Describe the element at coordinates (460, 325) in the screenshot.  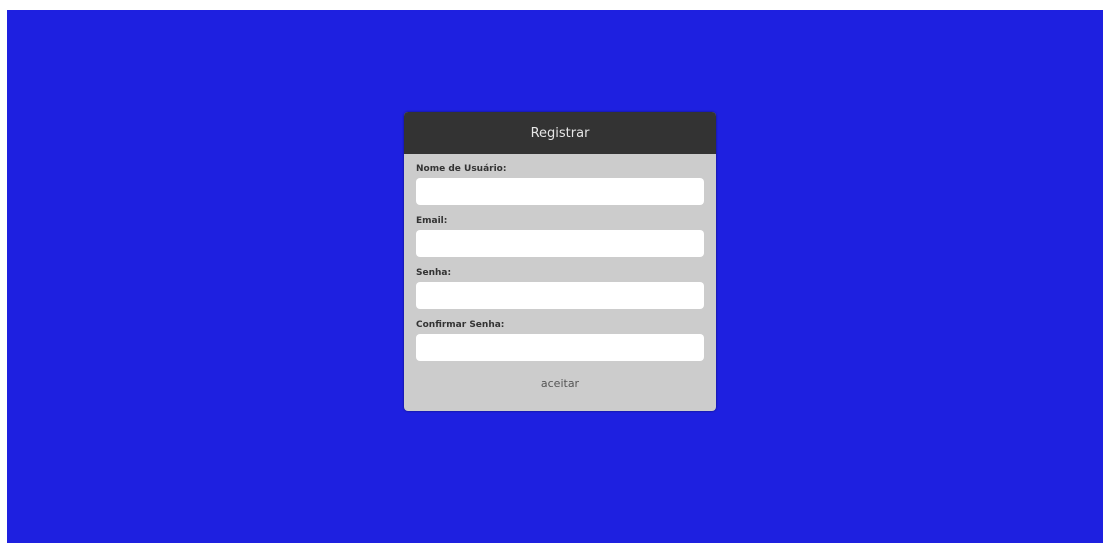
I see `confirm-password-label: Confirmar Senha:` at that location.